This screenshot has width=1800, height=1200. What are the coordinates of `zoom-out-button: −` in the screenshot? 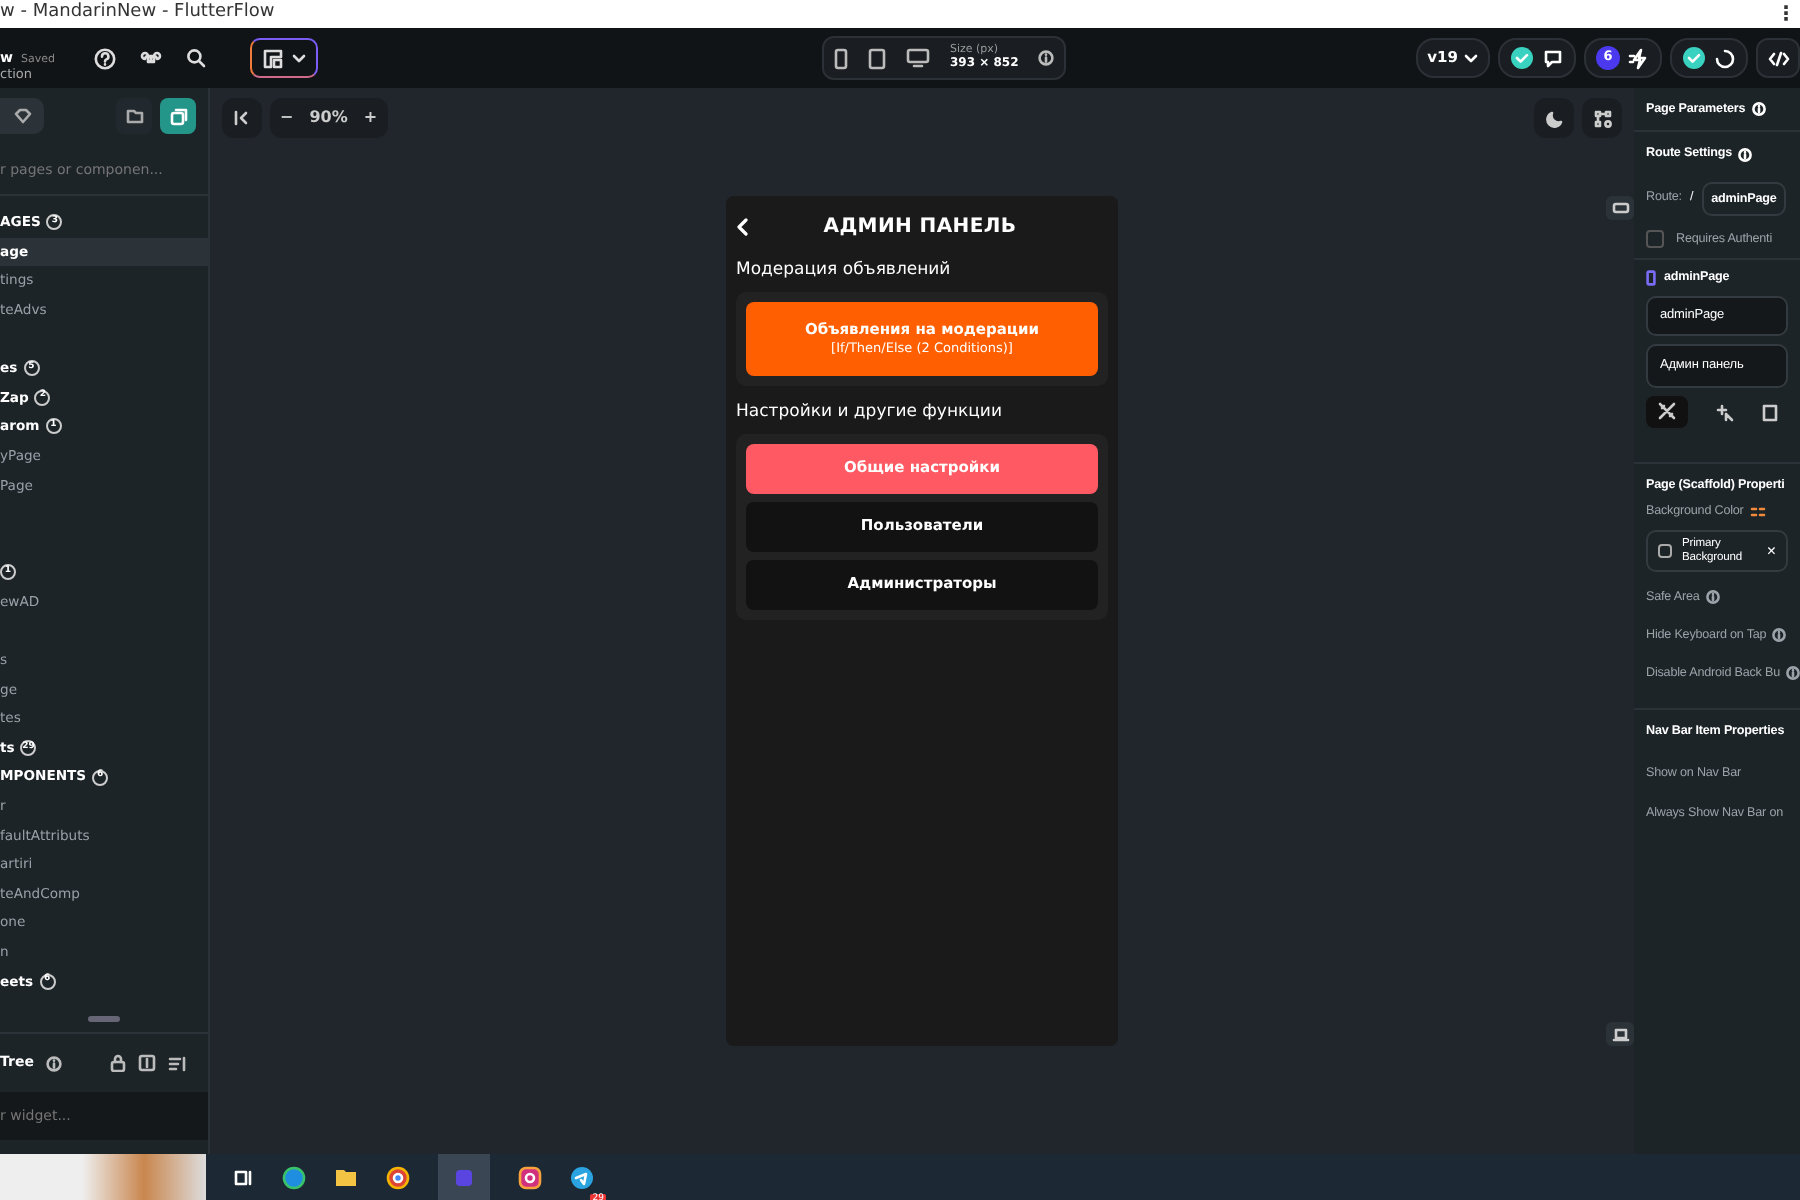 It's located at (287, 118).